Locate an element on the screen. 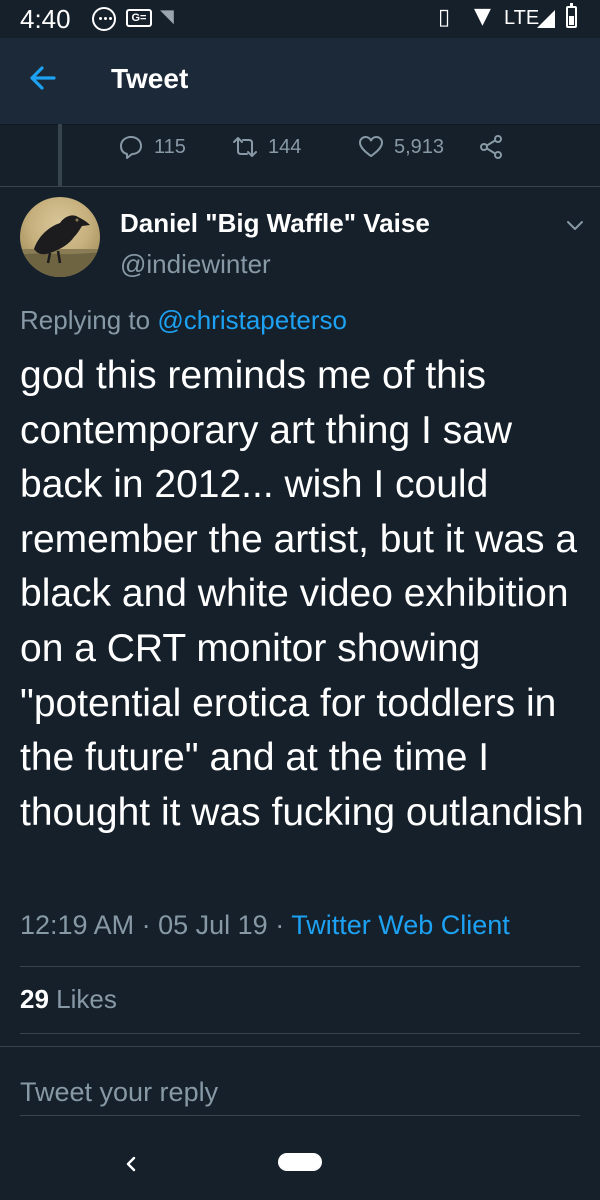 Image resolution: width=600 pixels, height=1200 pixels. likes-label: Likes is located at coordinates (86, 999).